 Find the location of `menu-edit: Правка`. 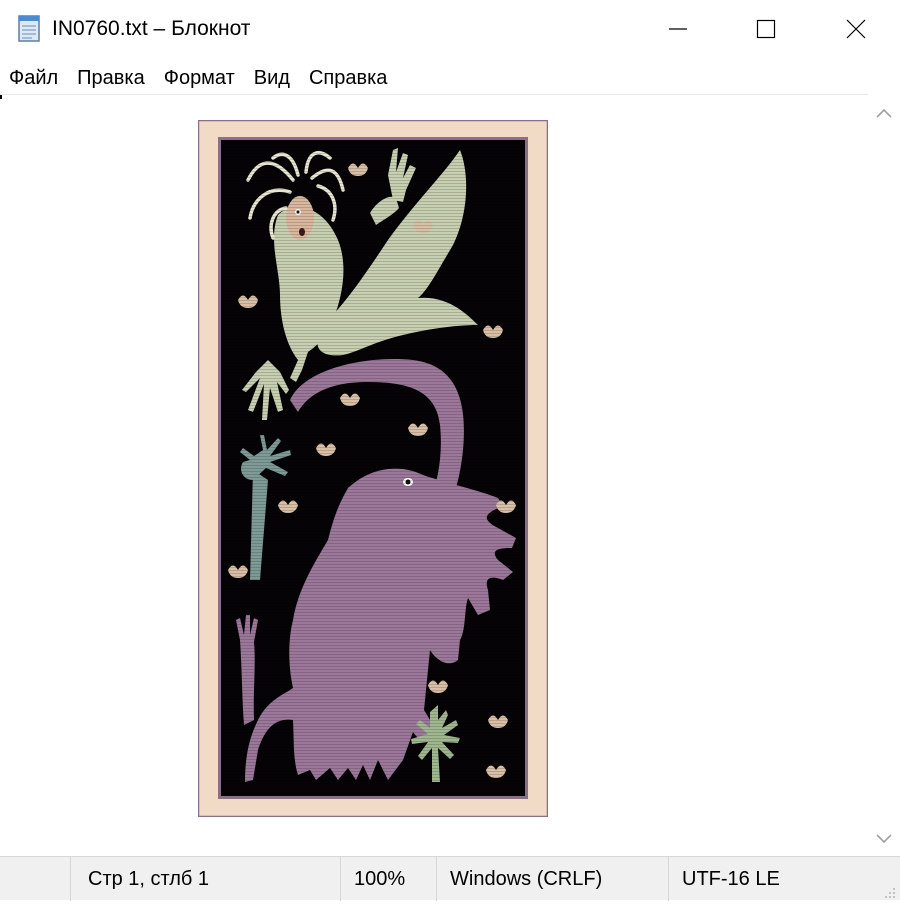

menu-edit: Правка is located at coordinates (111, 78).